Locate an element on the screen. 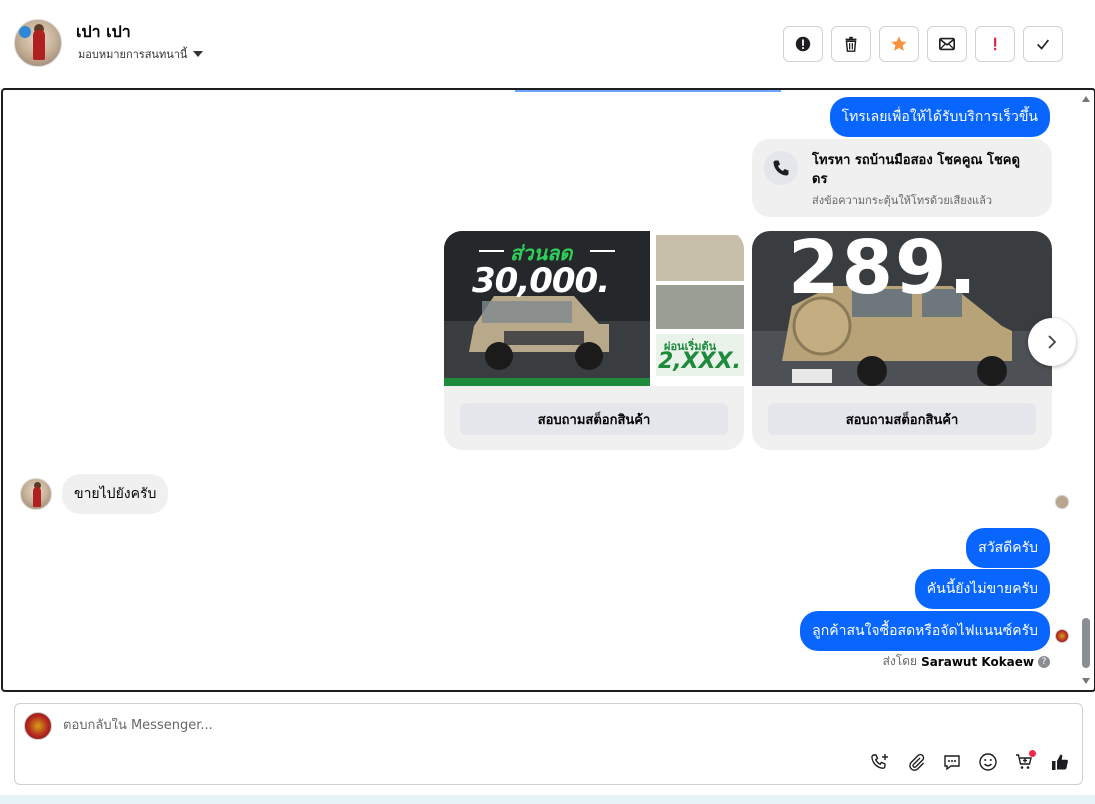  seen-indicator-avatar is located at coordinates (1062, 502).